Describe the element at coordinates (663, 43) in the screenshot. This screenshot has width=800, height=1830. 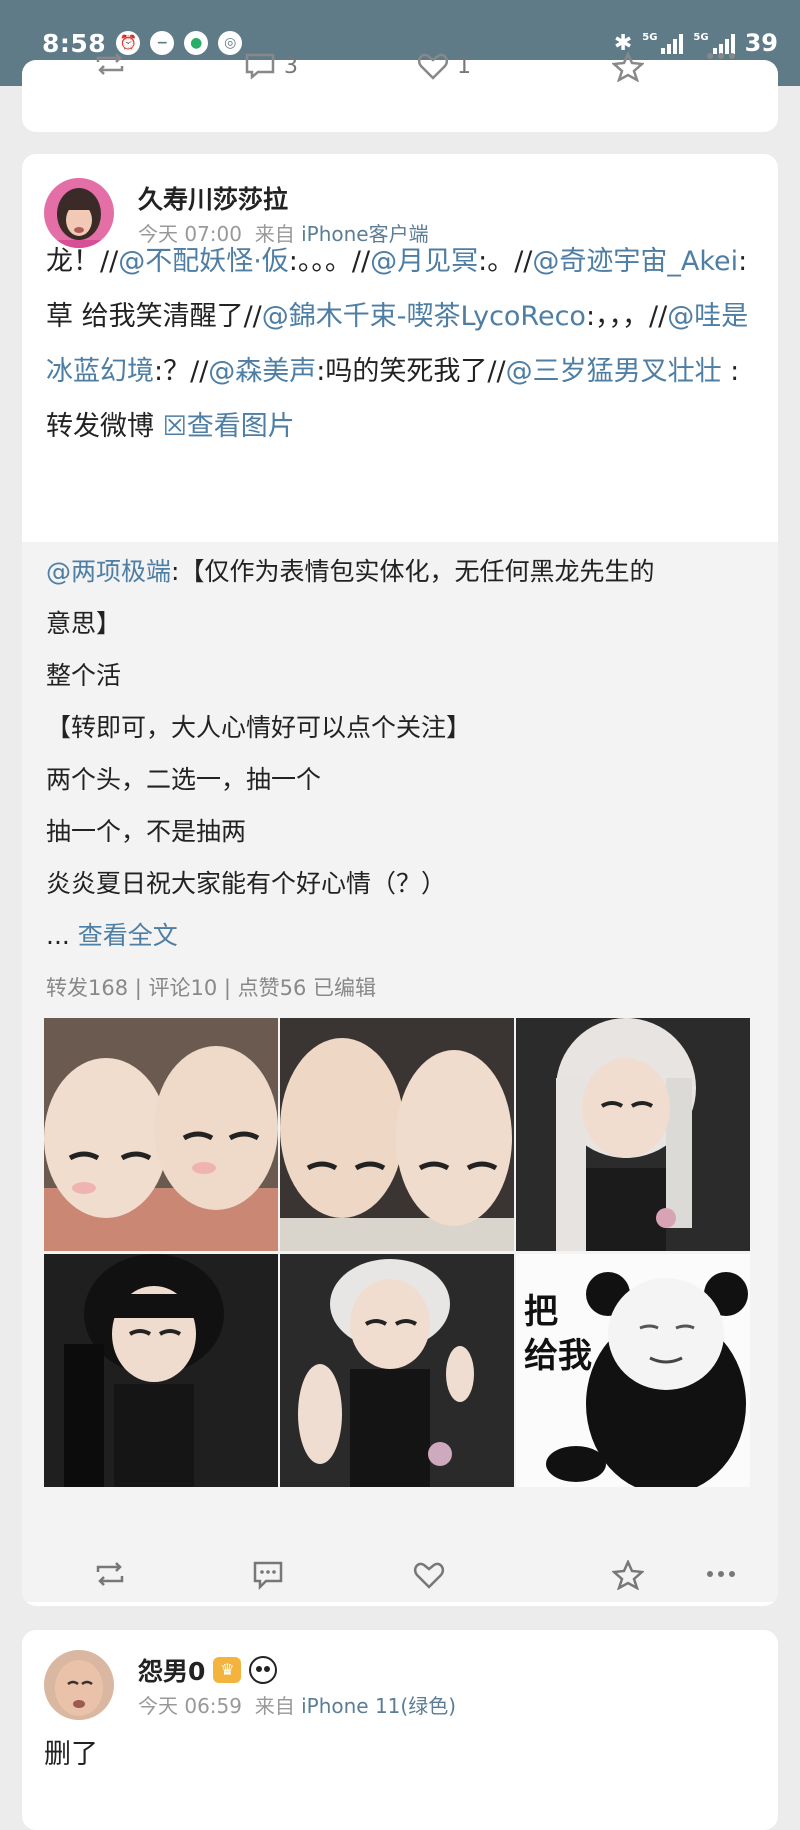
I see `signal-icon-1: 5G` at that location.